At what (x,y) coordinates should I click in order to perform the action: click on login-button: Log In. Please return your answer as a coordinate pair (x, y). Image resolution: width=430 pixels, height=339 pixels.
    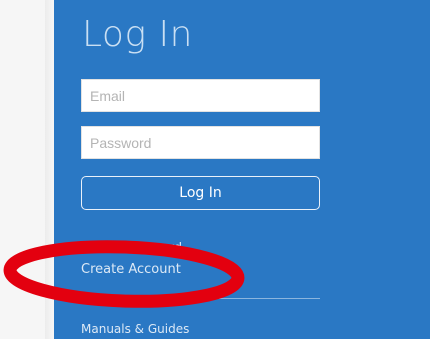
    Looking at the image, I should click on (200, 193).